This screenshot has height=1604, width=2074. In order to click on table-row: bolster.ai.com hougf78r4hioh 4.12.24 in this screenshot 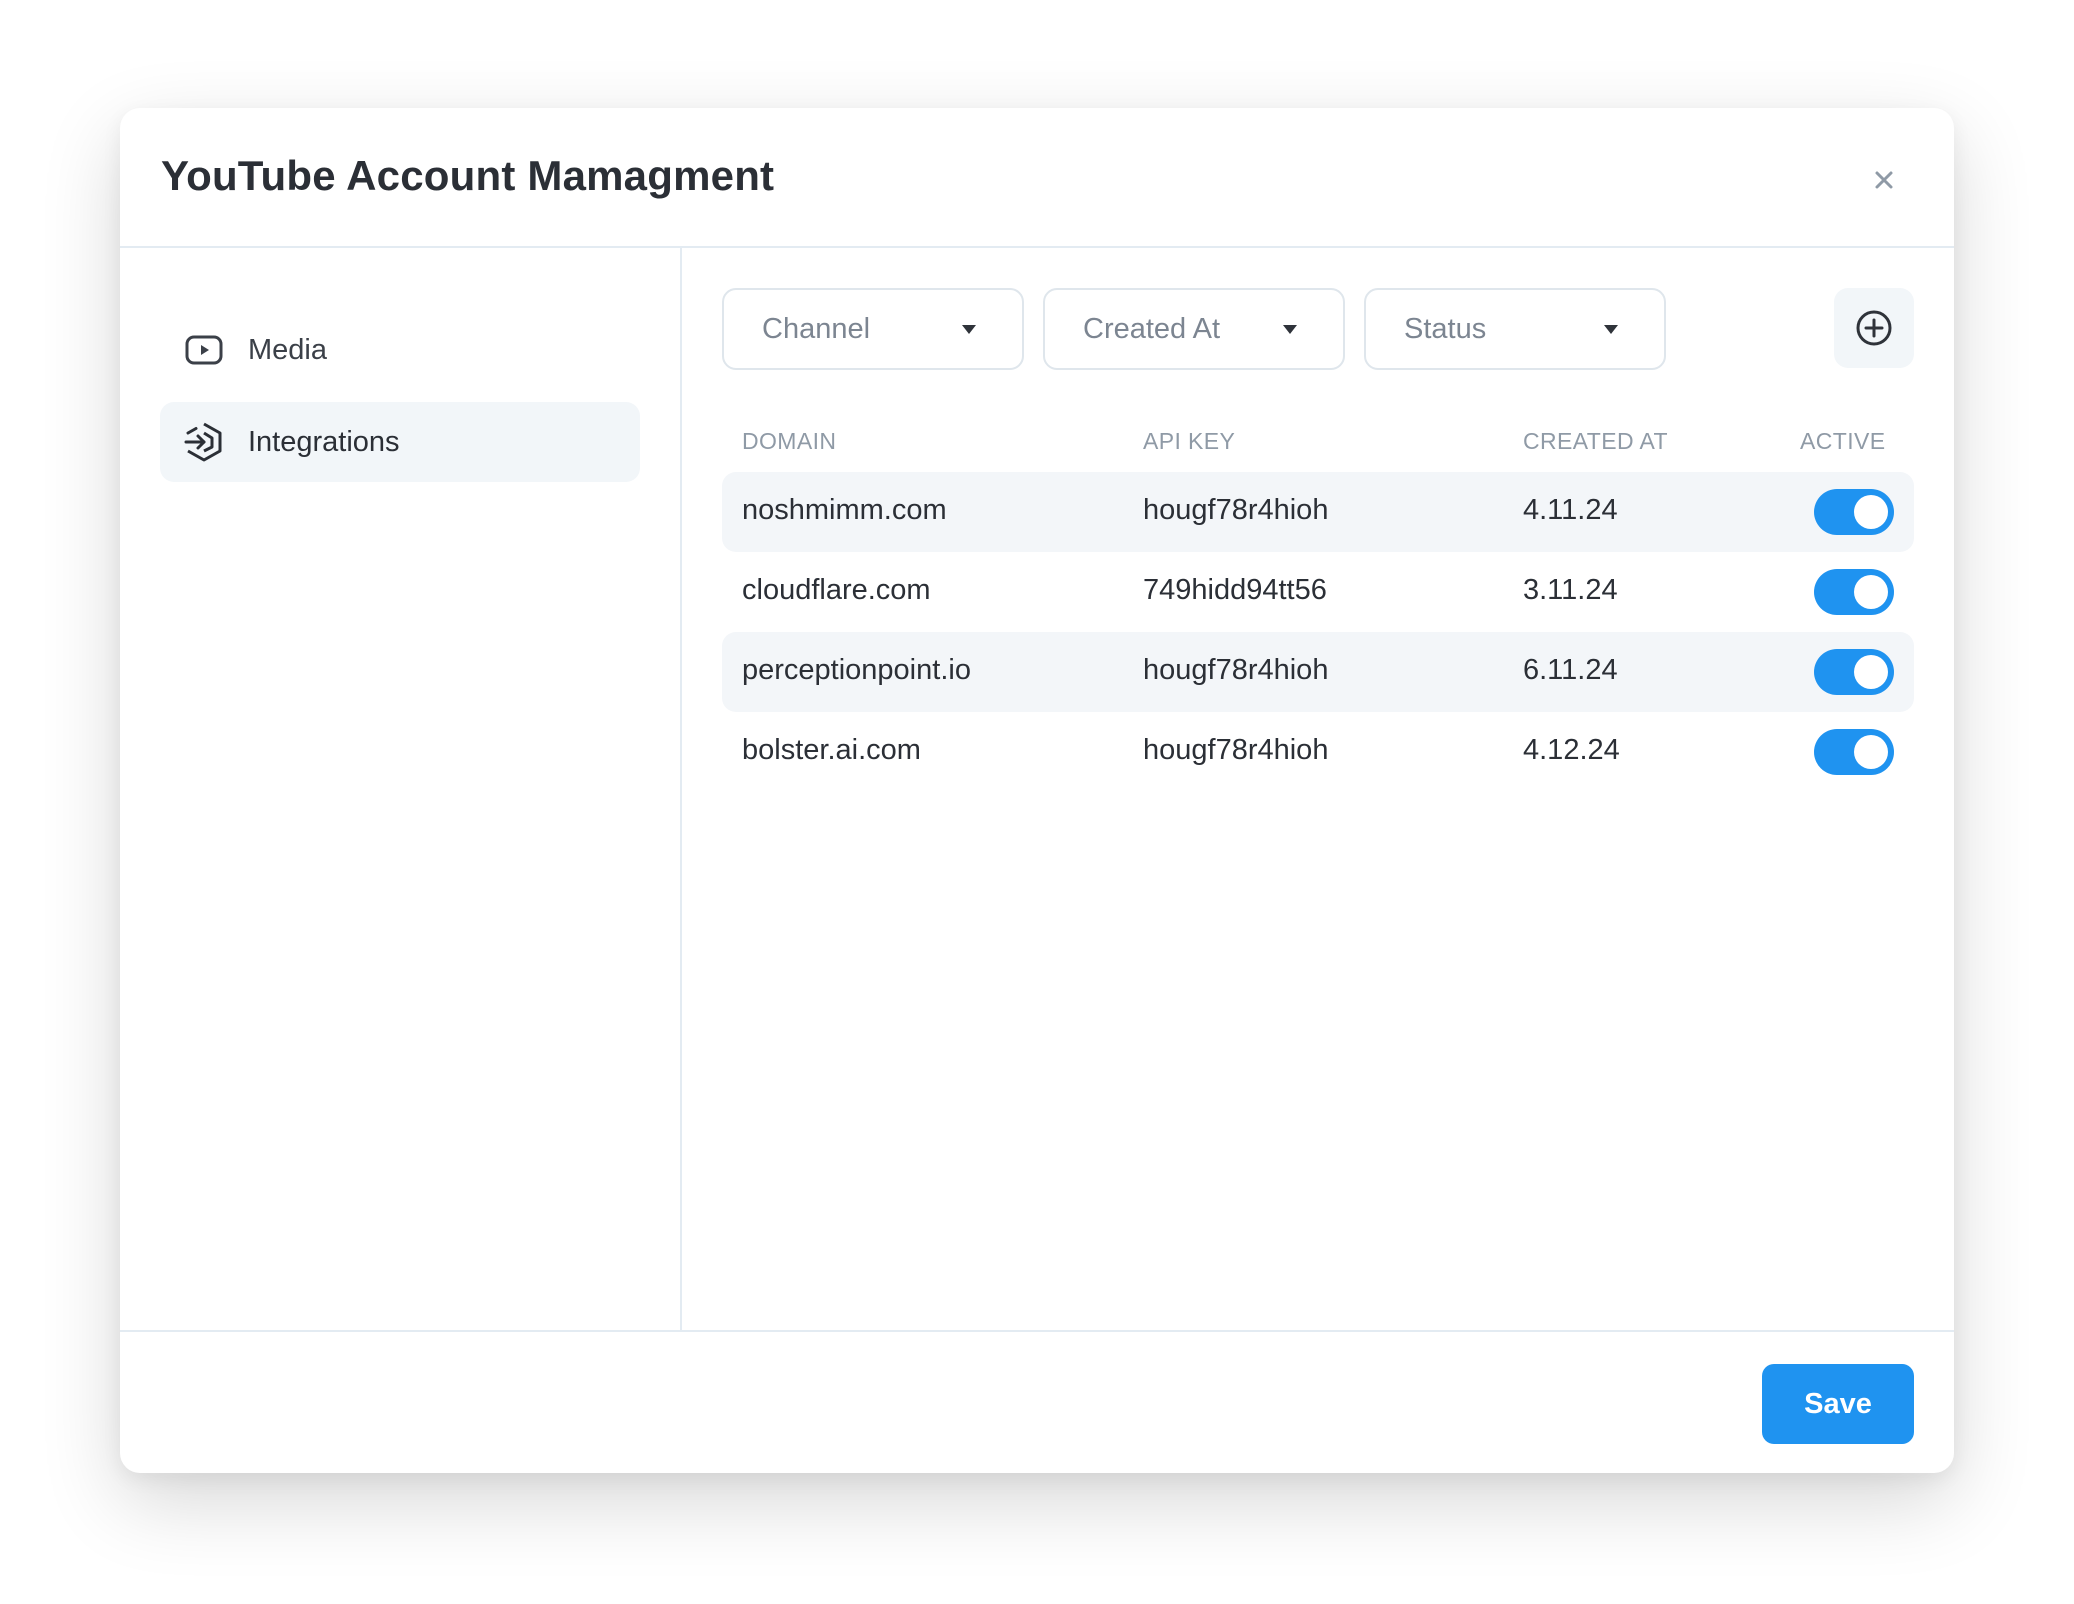, I will do `click(1318, 752)`.